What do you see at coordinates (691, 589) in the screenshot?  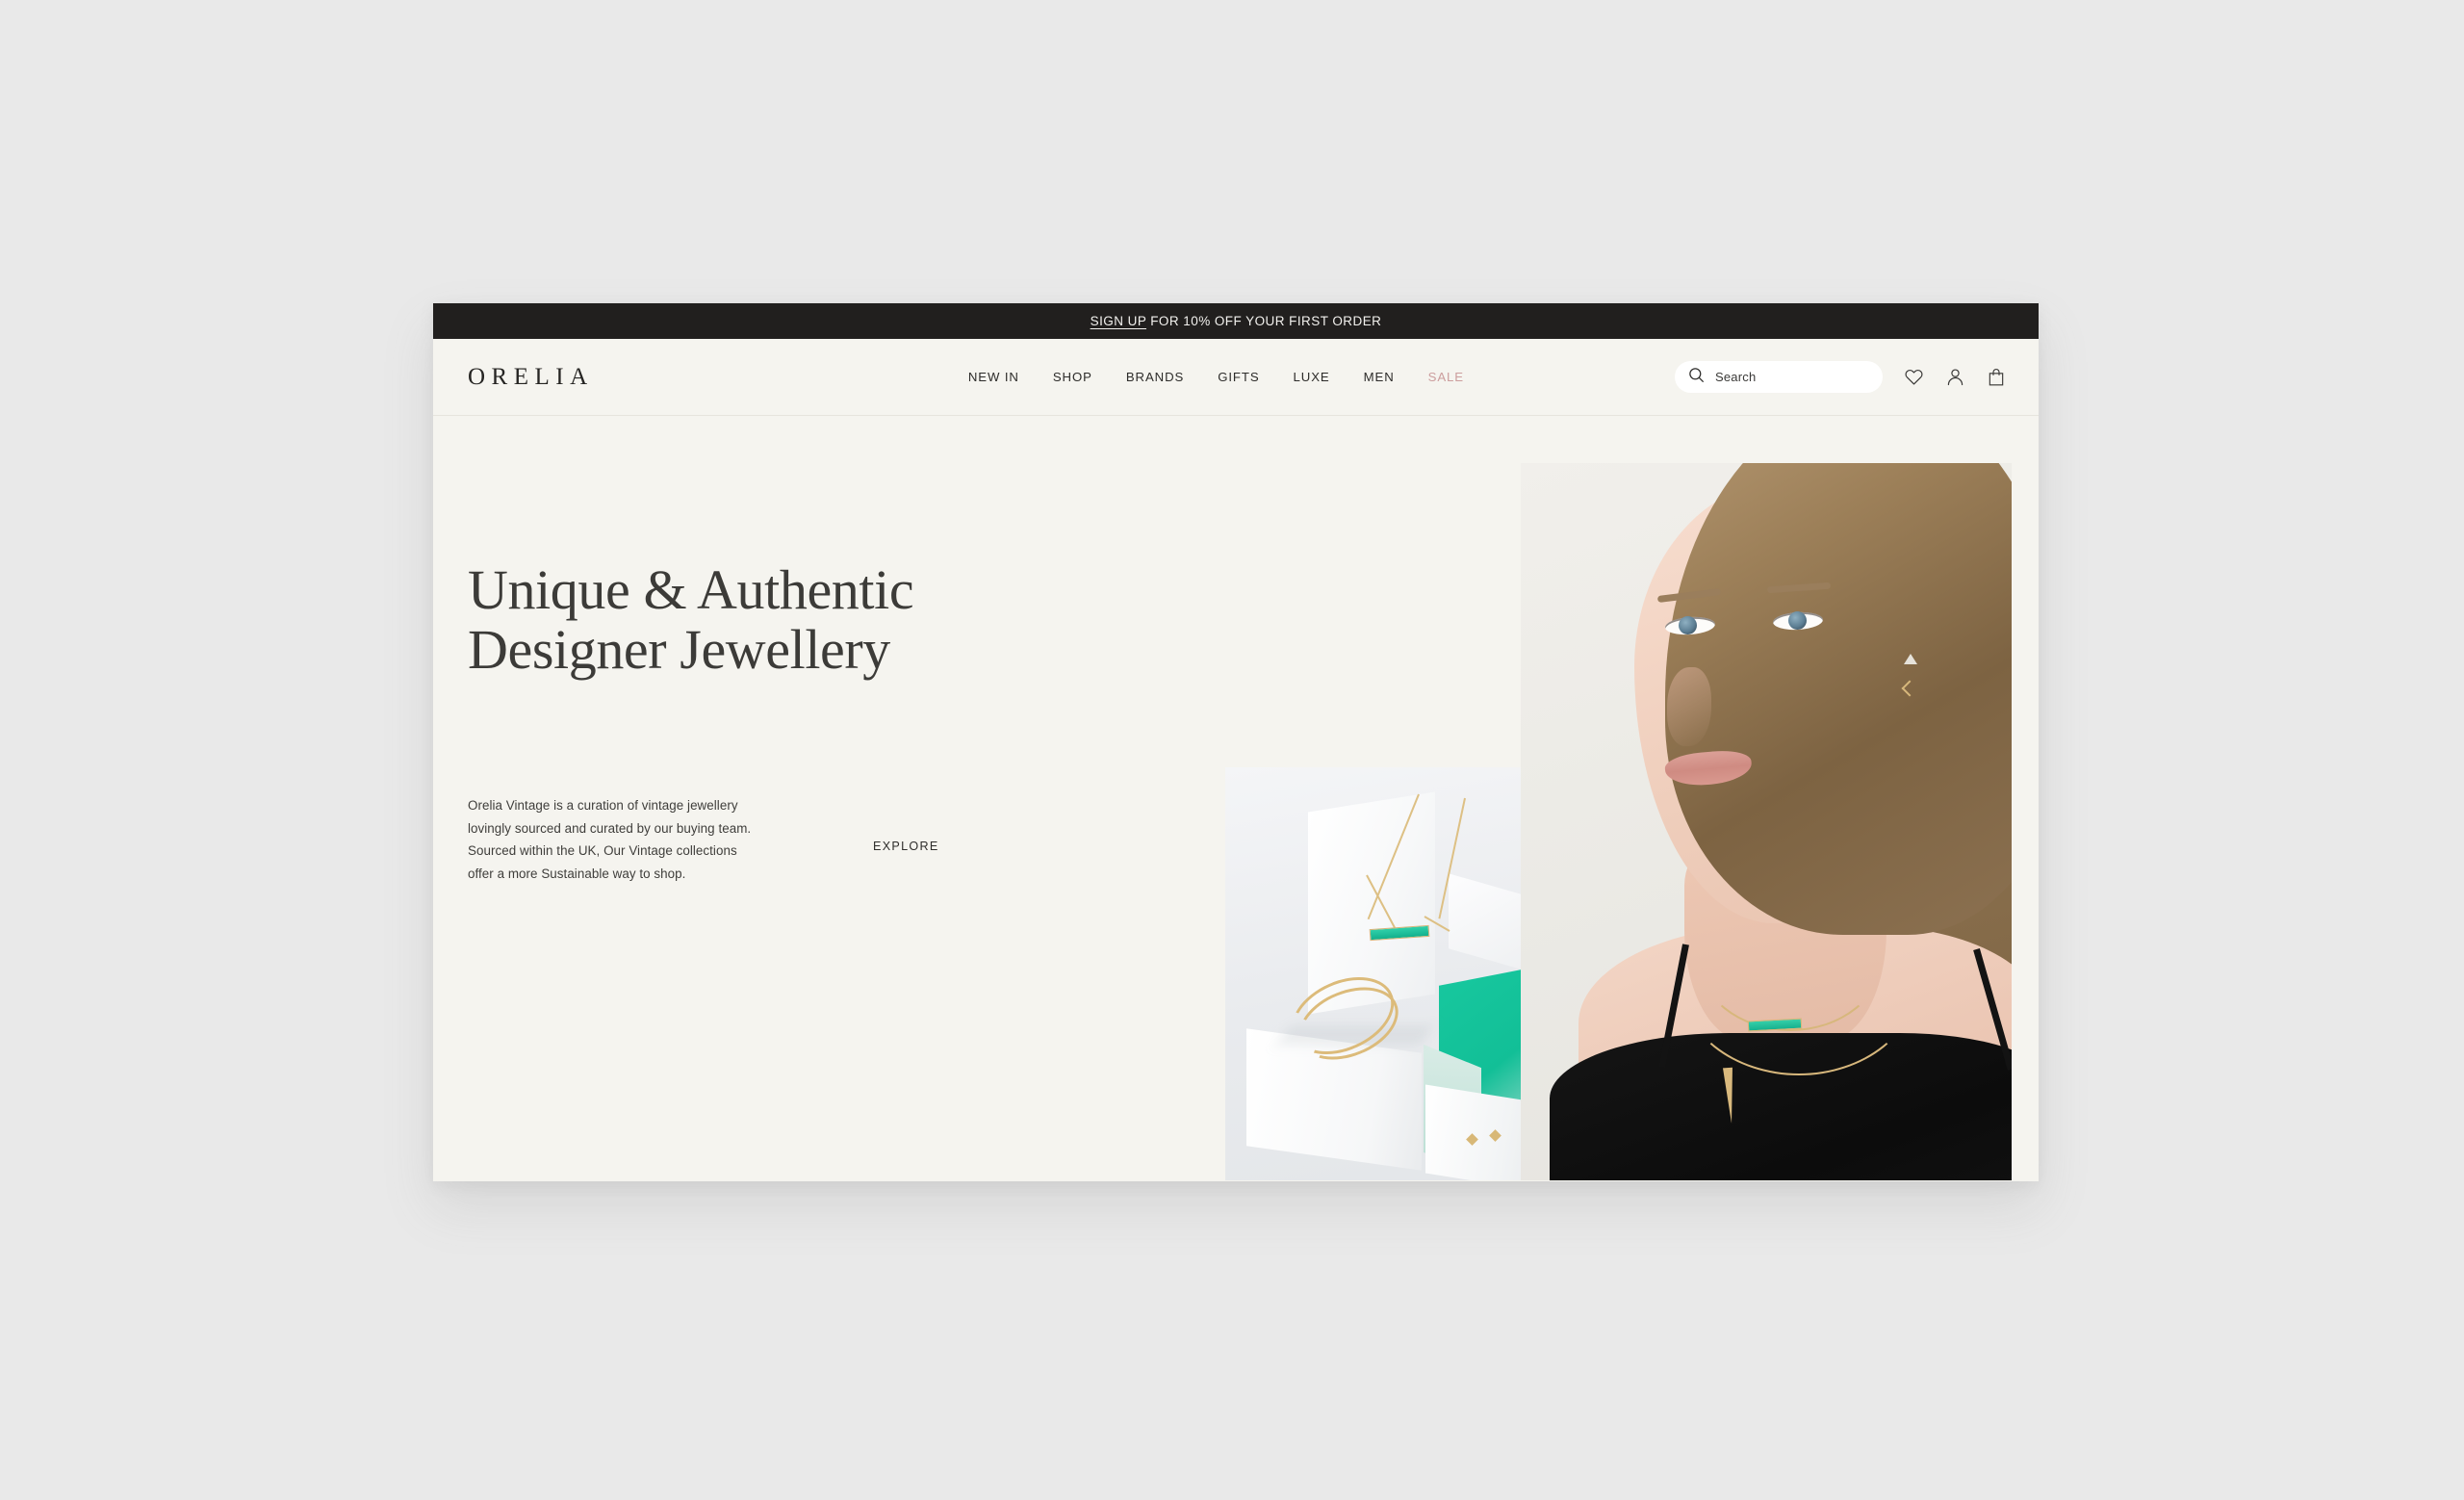 I see `headline-line-1: Unique & Authentic` at bounding box center [691, 589].